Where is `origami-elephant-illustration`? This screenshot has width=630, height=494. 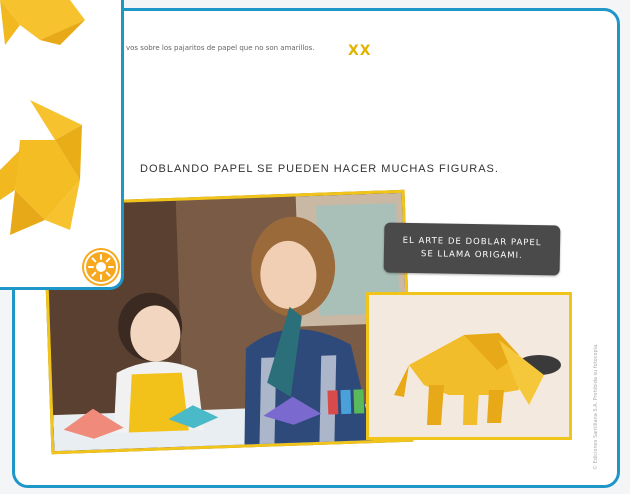
origami-elephant-illustration is located at coordinates (469, 366).